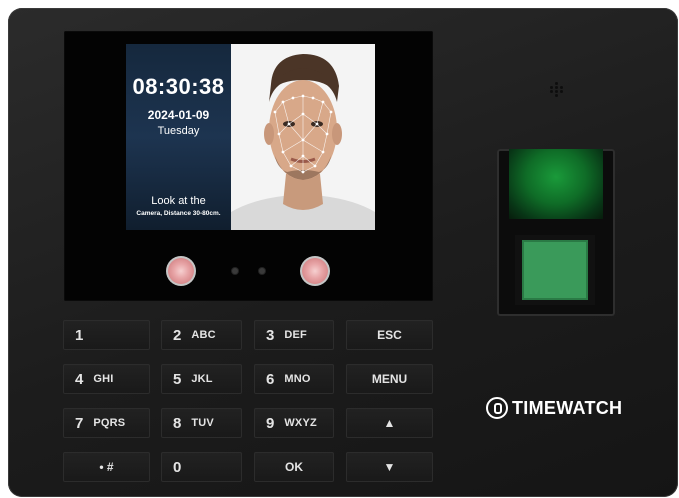 Image resolution: width=679 pixels, height=498 pixels. I want to click on menu-key: MENU, so click(389, 379).